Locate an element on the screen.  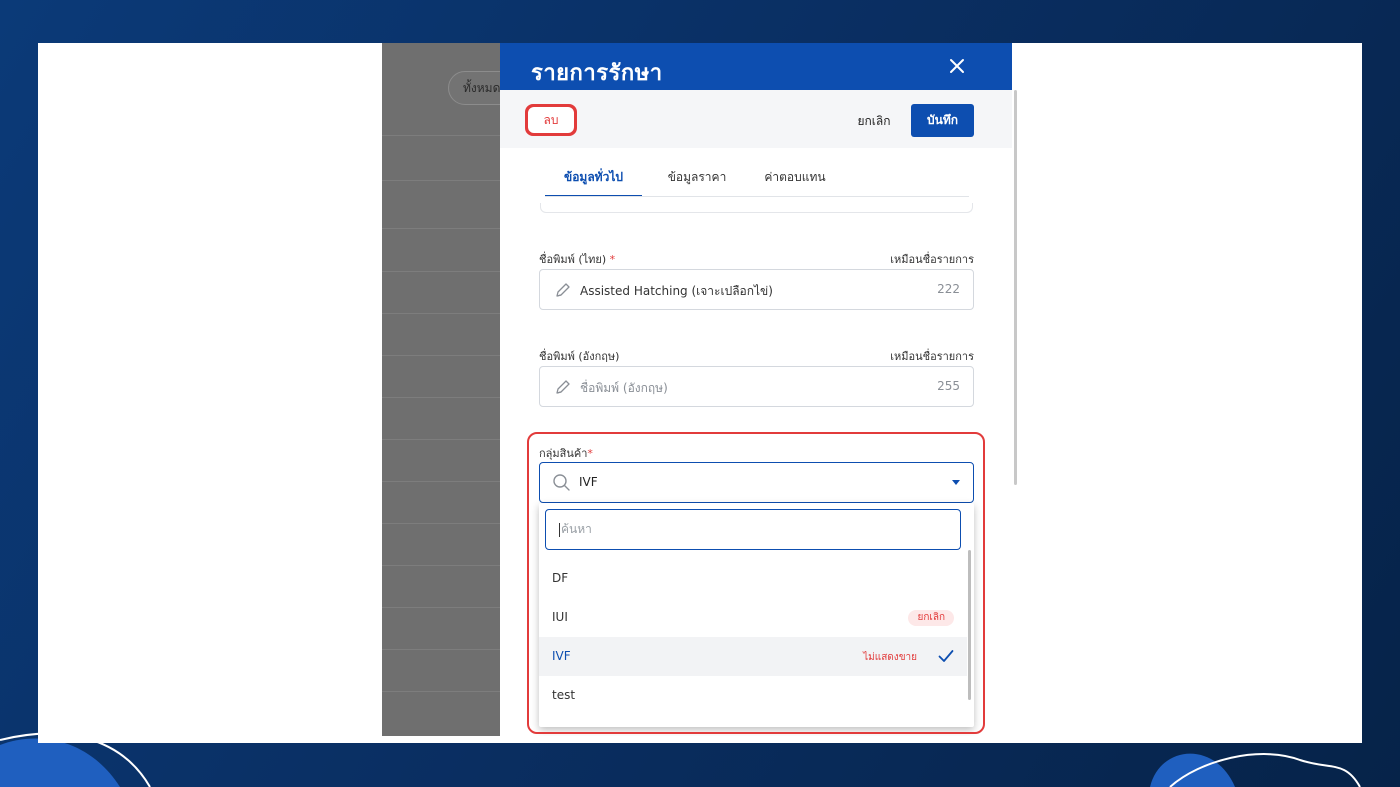
print-name-en-field: ชื่อพิมพ์ (อังกฤษ) 255 is located at coordinates (756, 386).